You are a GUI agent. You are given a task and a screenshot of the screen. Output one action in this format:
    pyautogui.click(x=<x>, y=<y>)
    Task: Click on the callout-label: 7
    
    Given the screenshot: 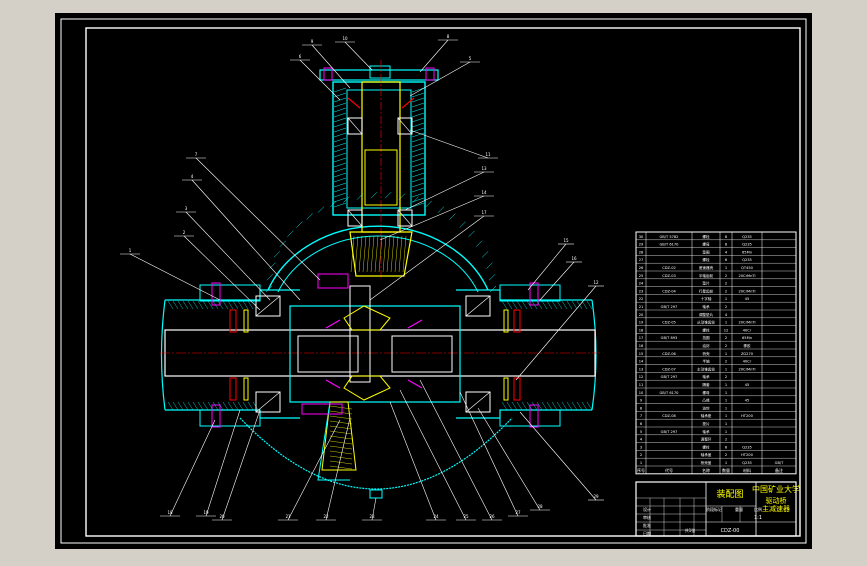 What is the action you would take?
    pyautogui.click(x=196, y=154)
    